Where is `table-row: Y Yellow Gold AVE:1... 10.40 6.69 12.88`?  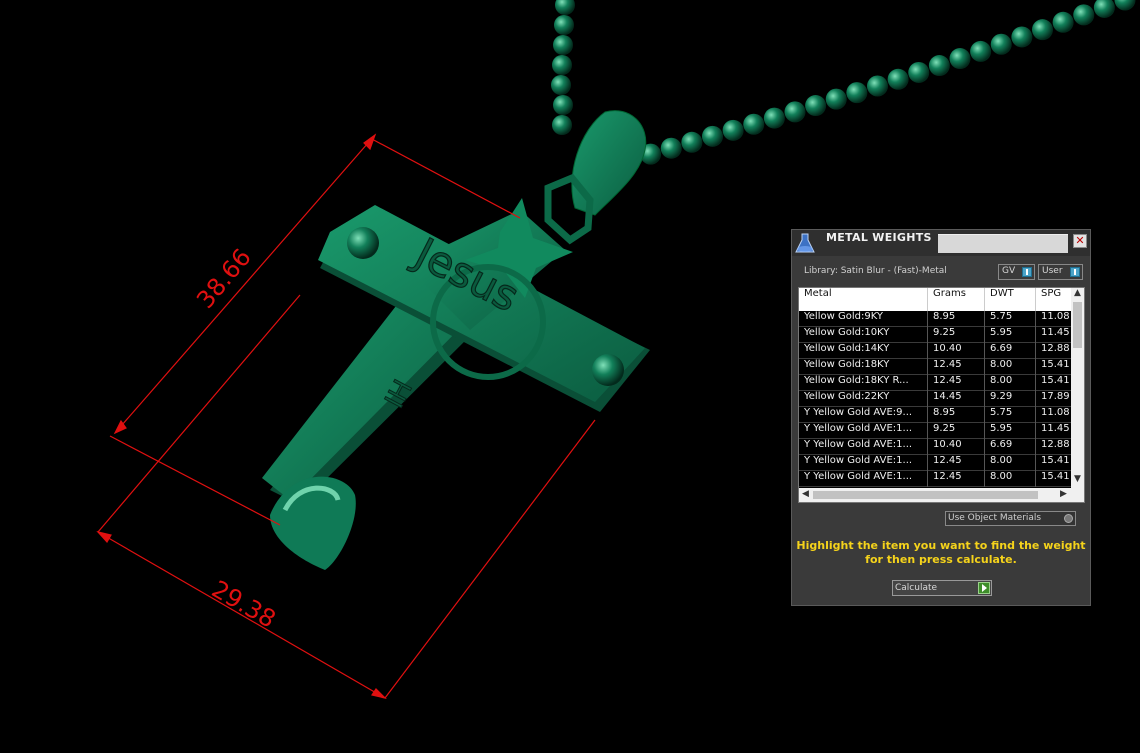
table-row: Y Yellow Gold AVE:1... 10.40 6.69 12.88 is located at coordinates (937, 447).